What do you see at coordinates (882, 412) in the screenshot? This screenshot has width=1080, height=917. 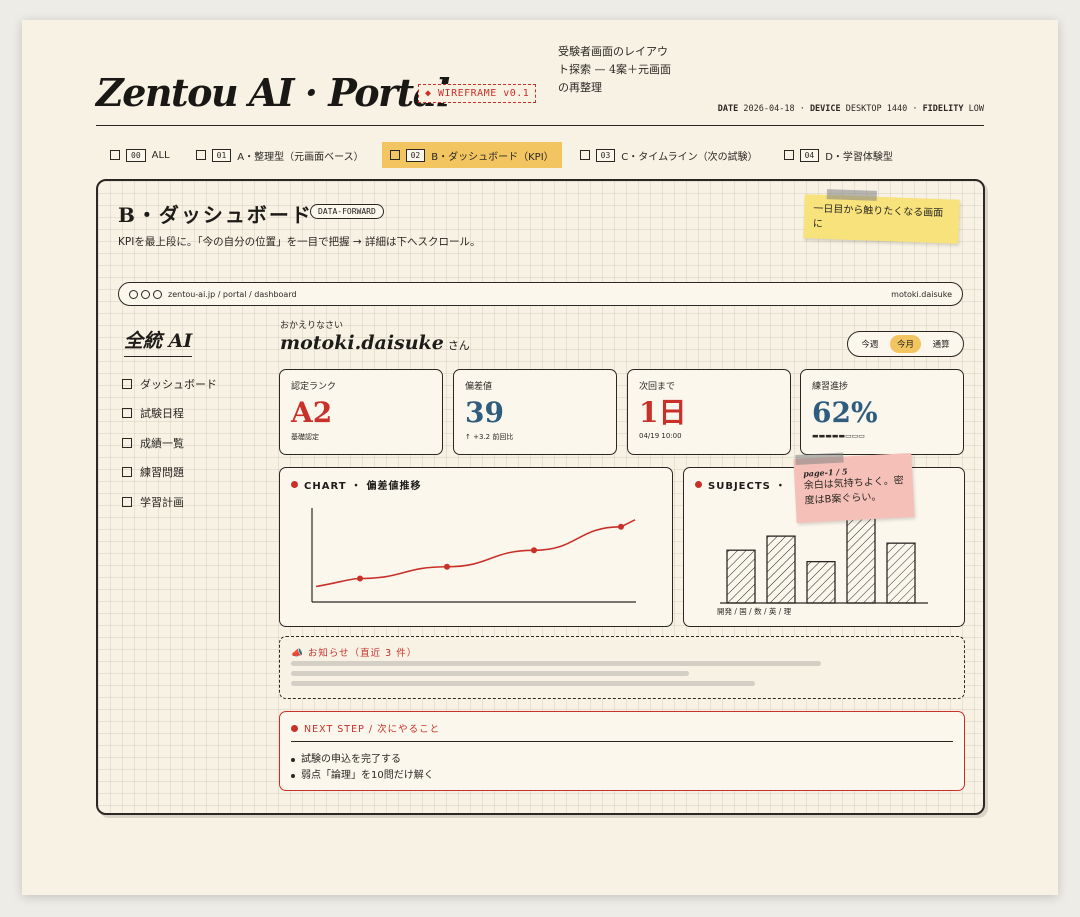 I see `kpi-card-progress: 練習進捗 62% ▬▬▬▬▬▭▭▭` at bounding box center [882, 412].